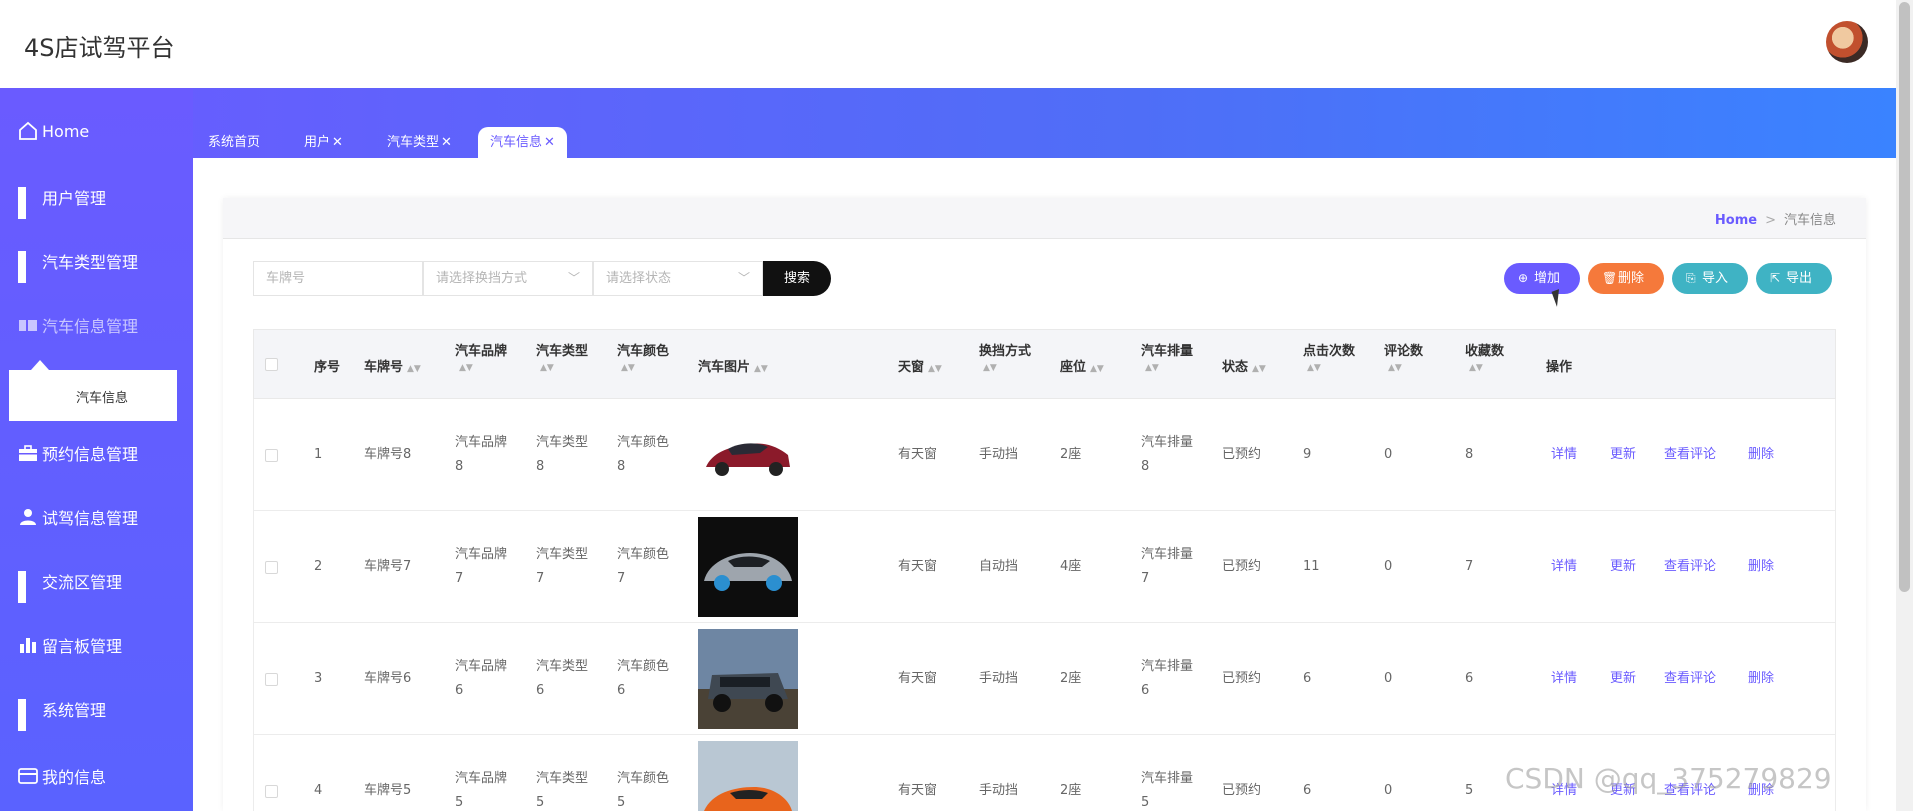  What do you see at coordinates (388, 790) in the screenshot?
I see `cell-plate: 车牌号5` at bounding box center [388, 790].